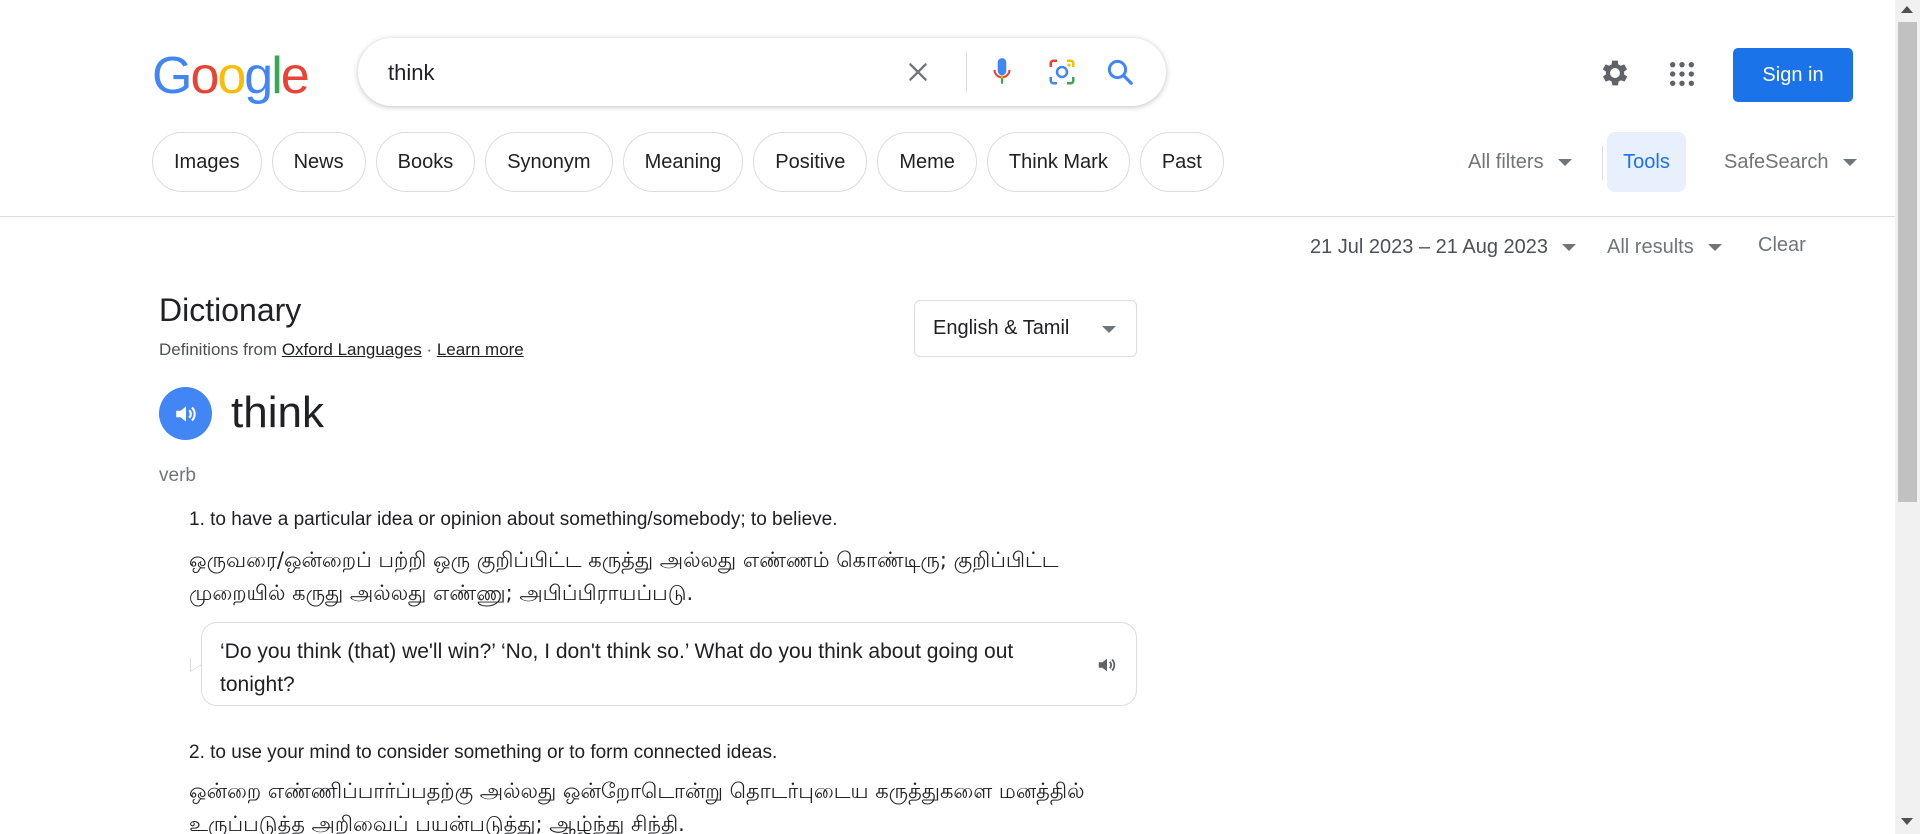 The image size is (1920, 834). Describe the element at coordinates (480, 349) in the screenshot. I see `learn-more-link: Learn more` at that location.